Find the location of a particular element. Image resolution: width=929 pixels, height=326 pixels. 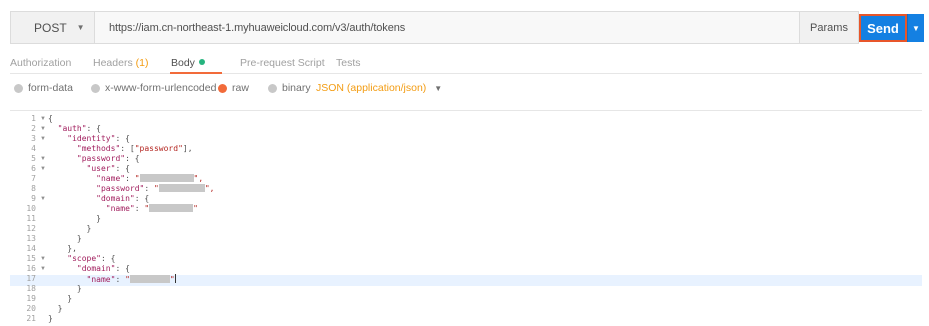

json-punctuation: }, is located at coordinates (62, 248).